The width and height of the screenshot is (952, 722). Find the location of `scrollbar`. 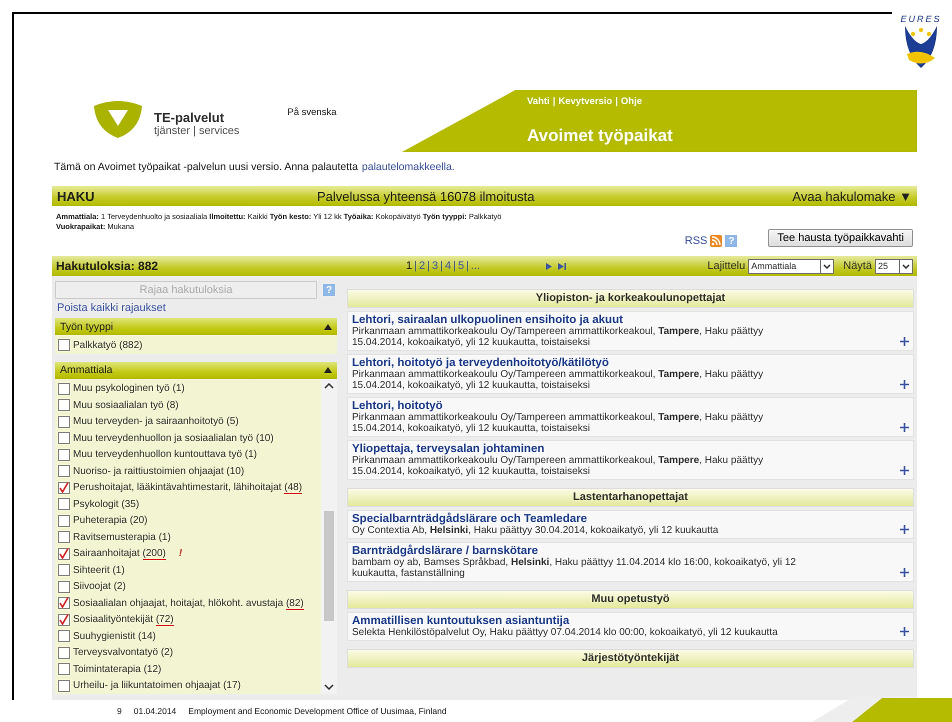

scrollbar is located at coordinates (329, 536).